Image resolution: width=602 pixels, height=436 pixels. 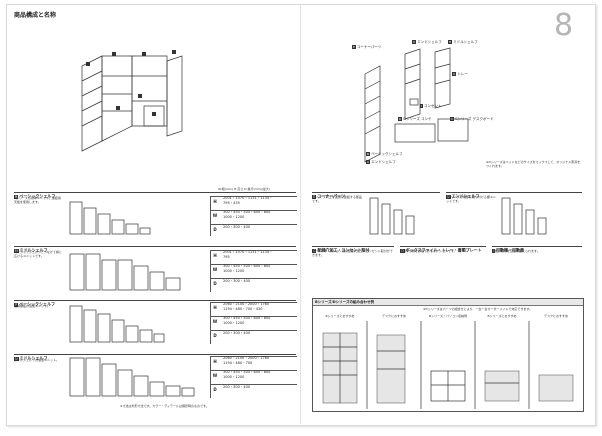 What do you see at coordinates (352, 253) in the screenshot?
I see `section-wiring-desc: オーディオ・パソコン用の配線穴加工やコンセント取付ができます。` at bounding box center [352, 253].